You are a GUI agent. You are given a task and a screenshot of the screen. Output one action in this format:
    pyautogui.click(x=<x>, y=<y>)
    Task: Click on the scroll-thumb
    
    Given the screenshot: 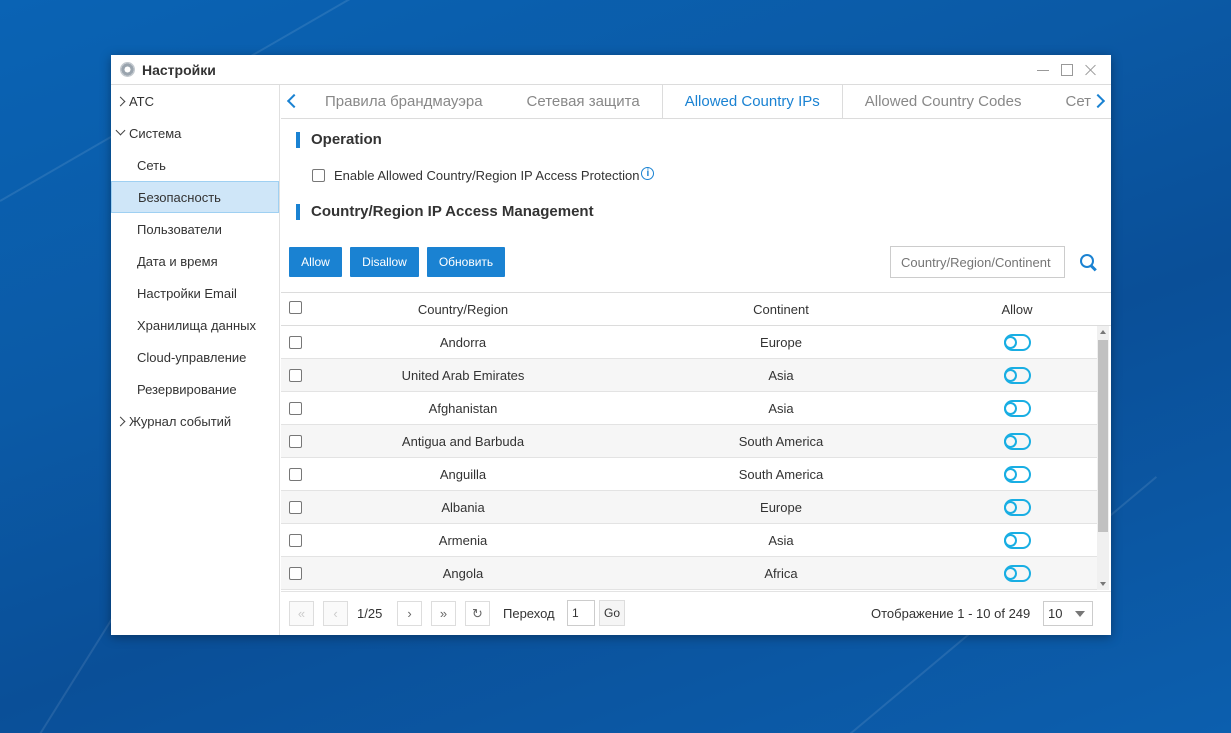 What is the action you would take?
    pyautogui.click(x=1103, y=436)
    